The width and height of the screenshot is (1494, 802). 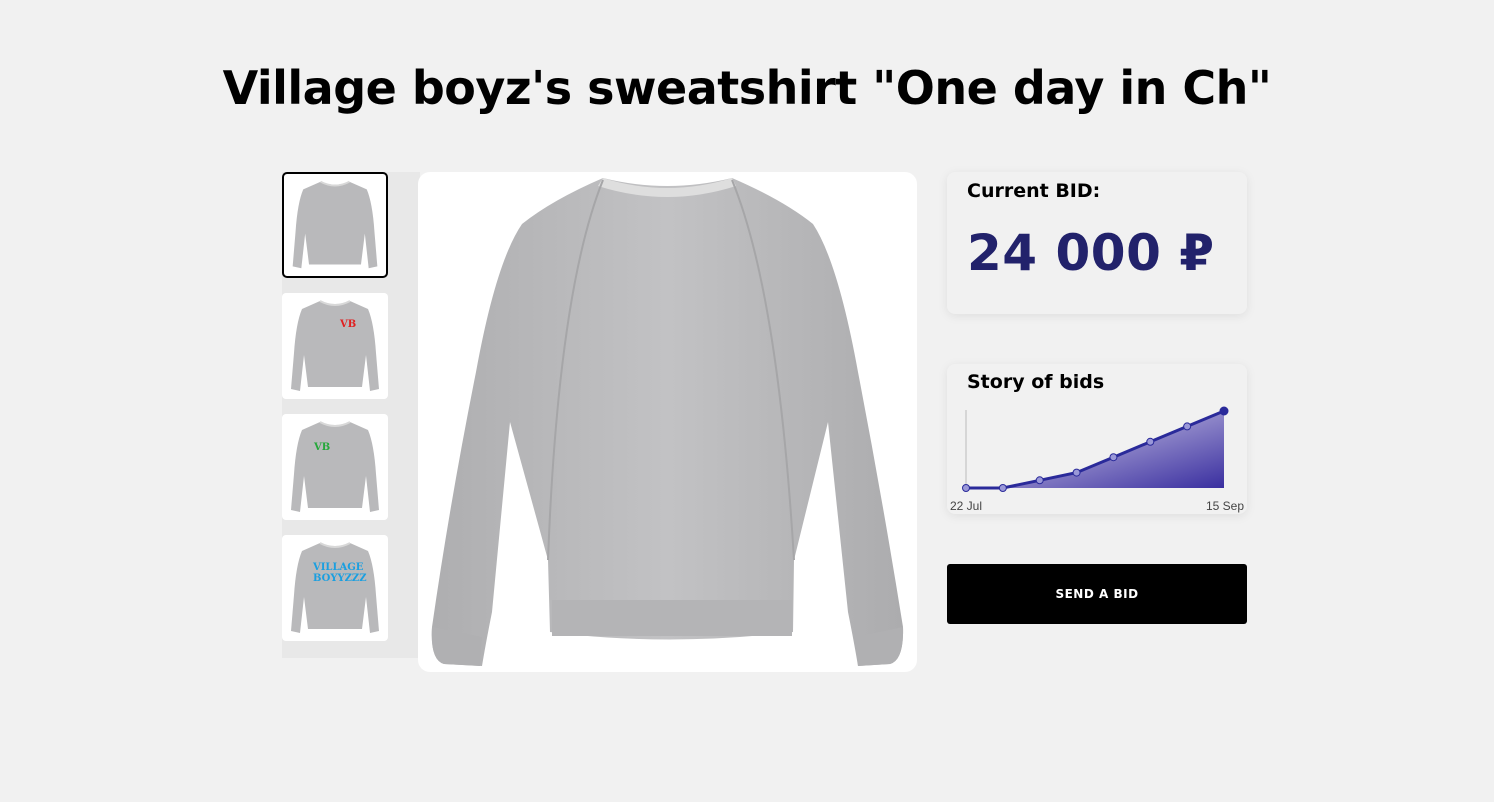 I want to click on bid-history-area, so click(x=1095, y=449).